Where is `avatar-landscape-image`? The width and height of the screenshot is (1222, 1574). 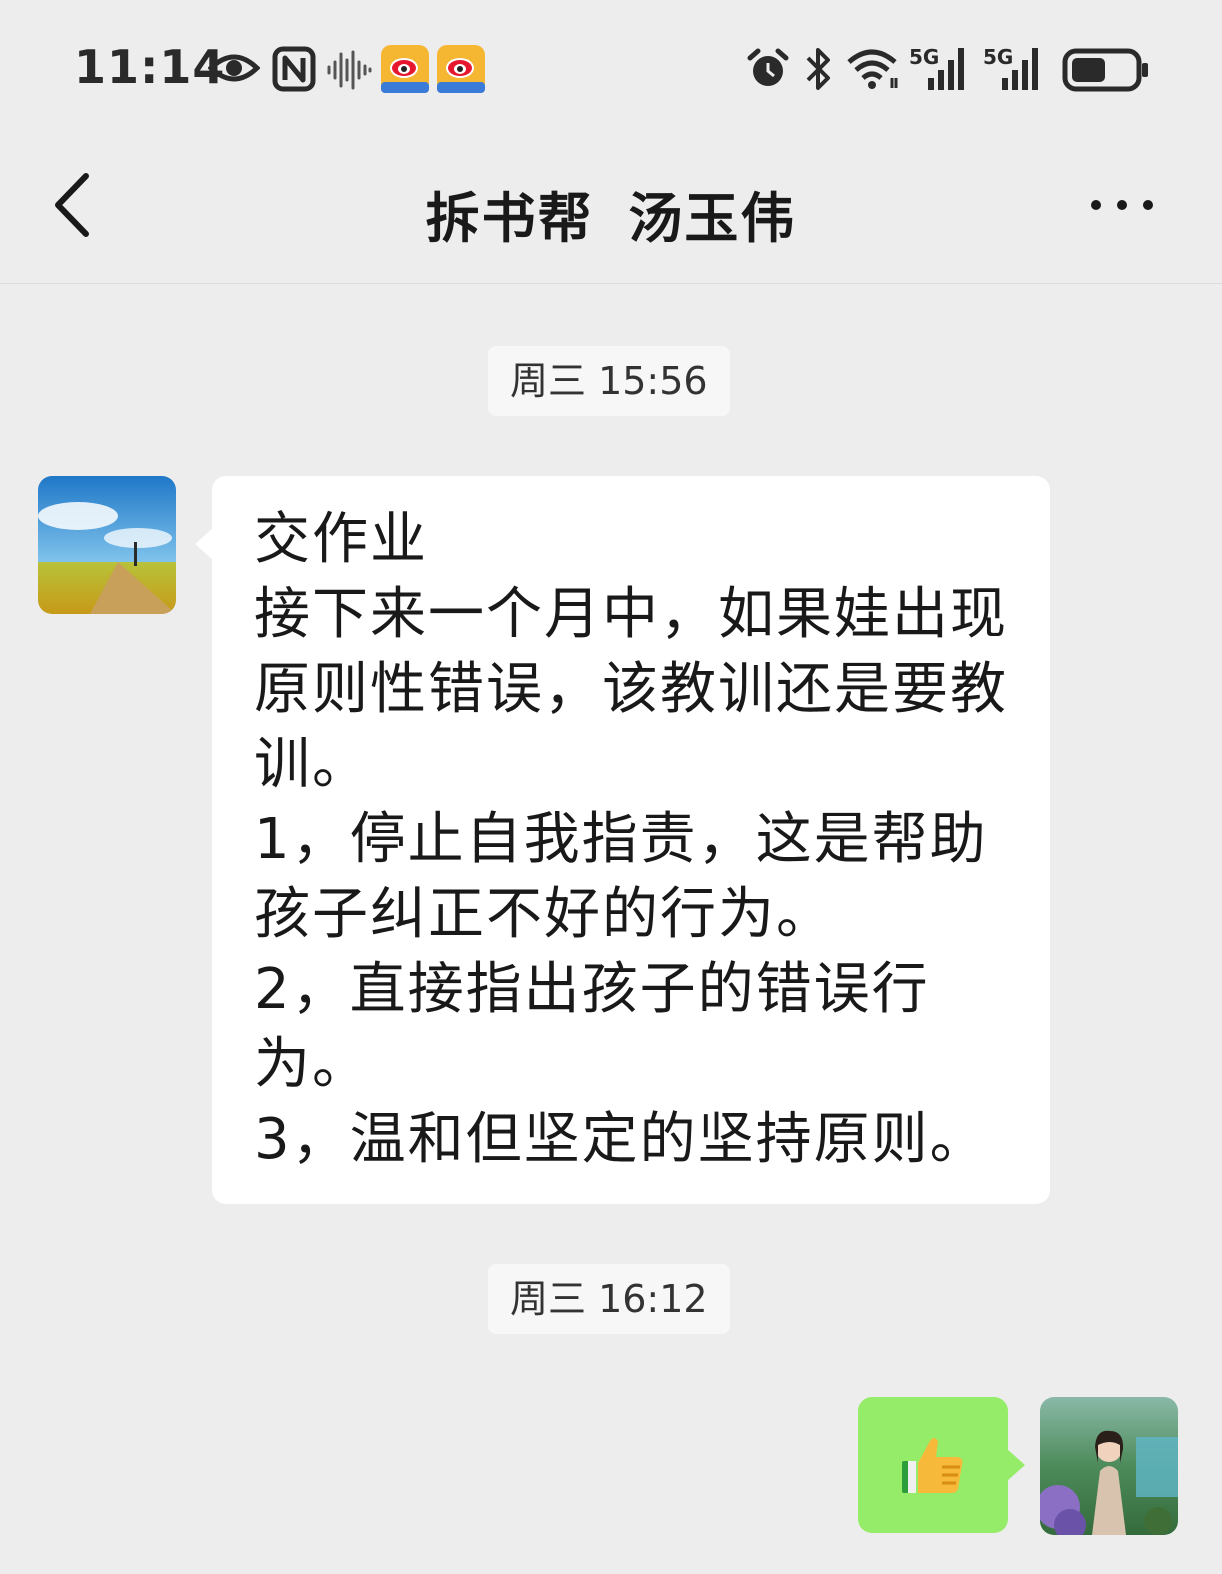 avatar-landscape-image is located at coordinates (107, 545).